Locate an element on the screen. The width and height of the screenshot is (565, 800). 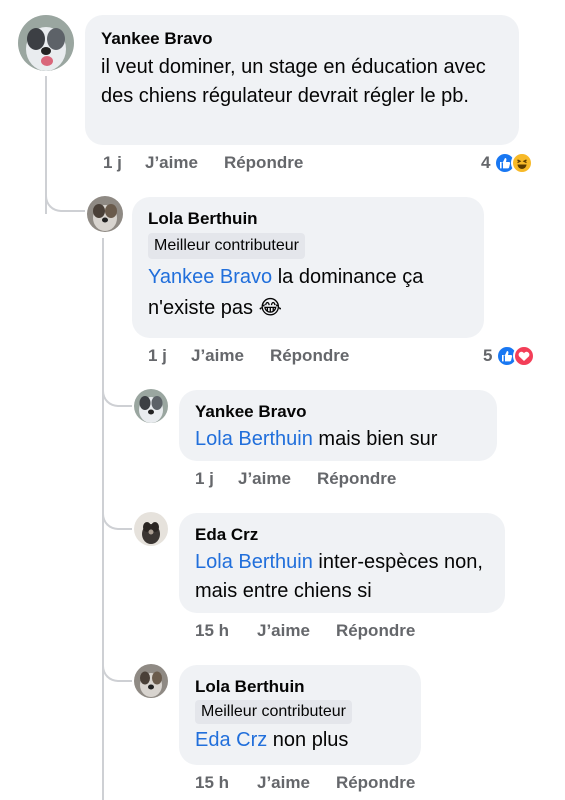
comment-text: Lola Berthuin mais bien sur is located at coordinates (338, 439).